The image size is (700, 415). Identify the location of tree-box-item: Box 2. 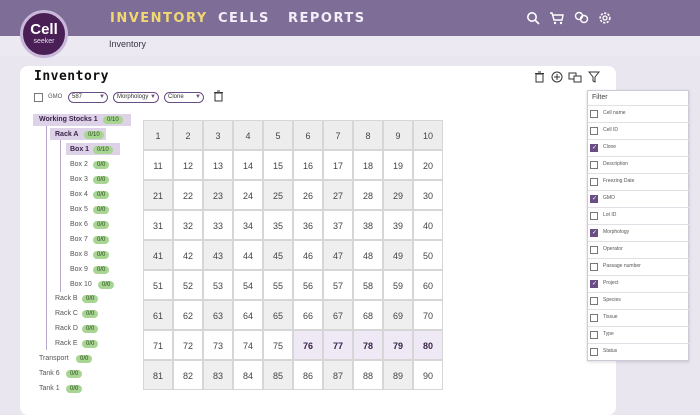
(79, 165).